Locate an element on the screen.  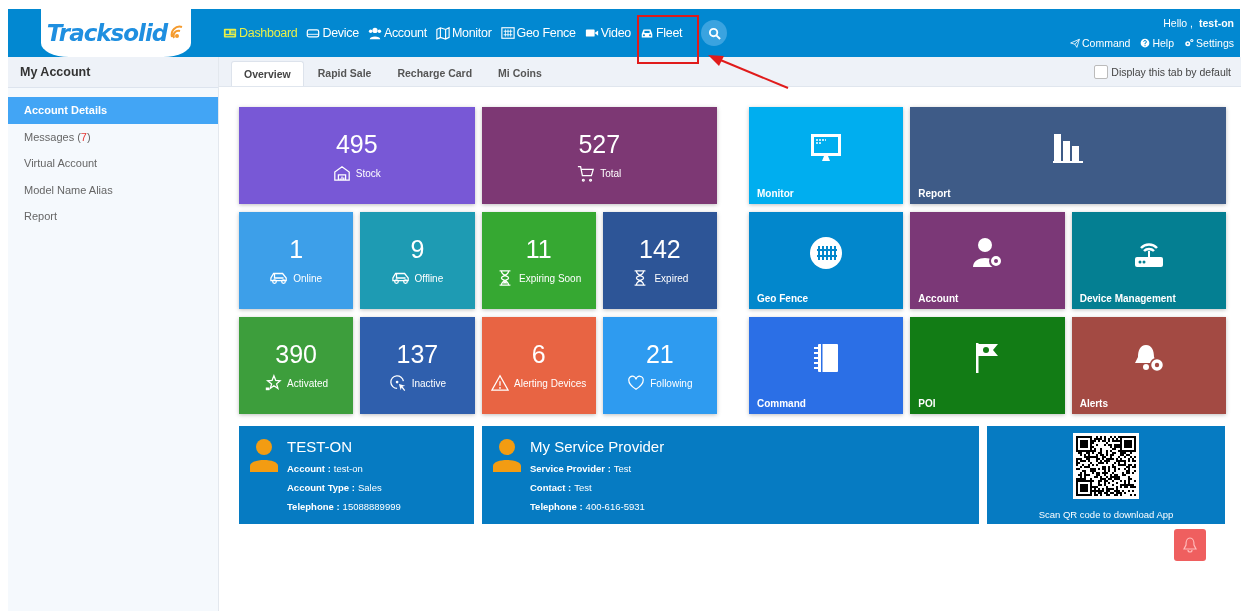
shortcut-tile: Command is located at coordinates (826, 365).